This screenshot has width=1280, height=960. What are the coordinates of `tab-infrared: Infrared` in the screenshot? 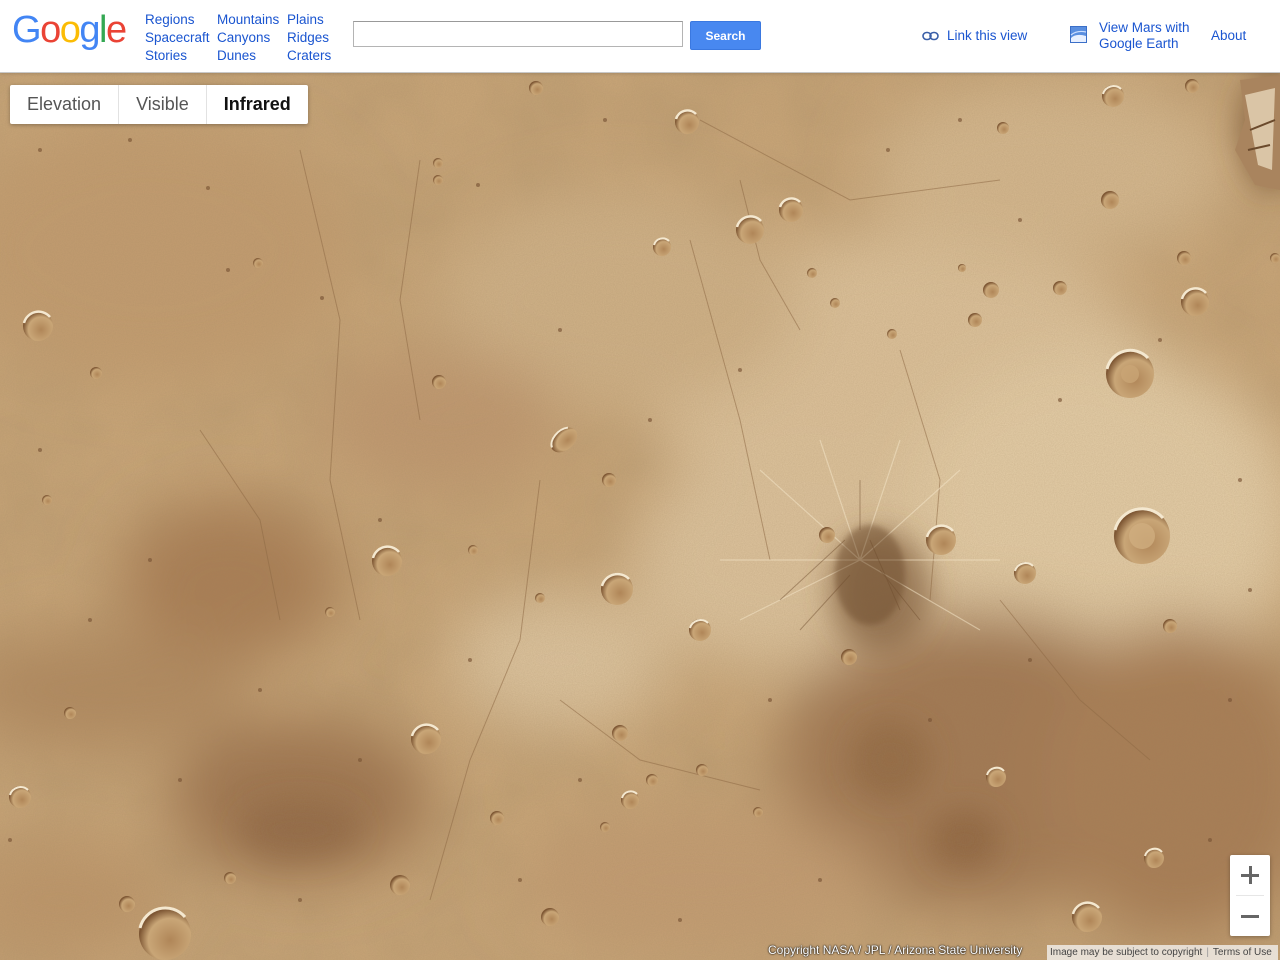 It's located at (257, 104).